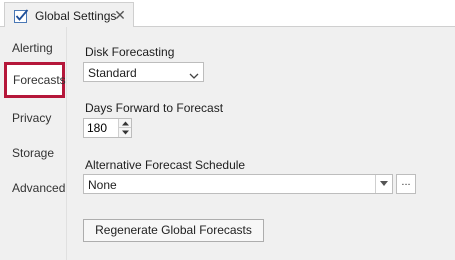  Describe the element at coordinates (102, 185) in the screenshot. I see `alt-schedule-value: None` at that location.